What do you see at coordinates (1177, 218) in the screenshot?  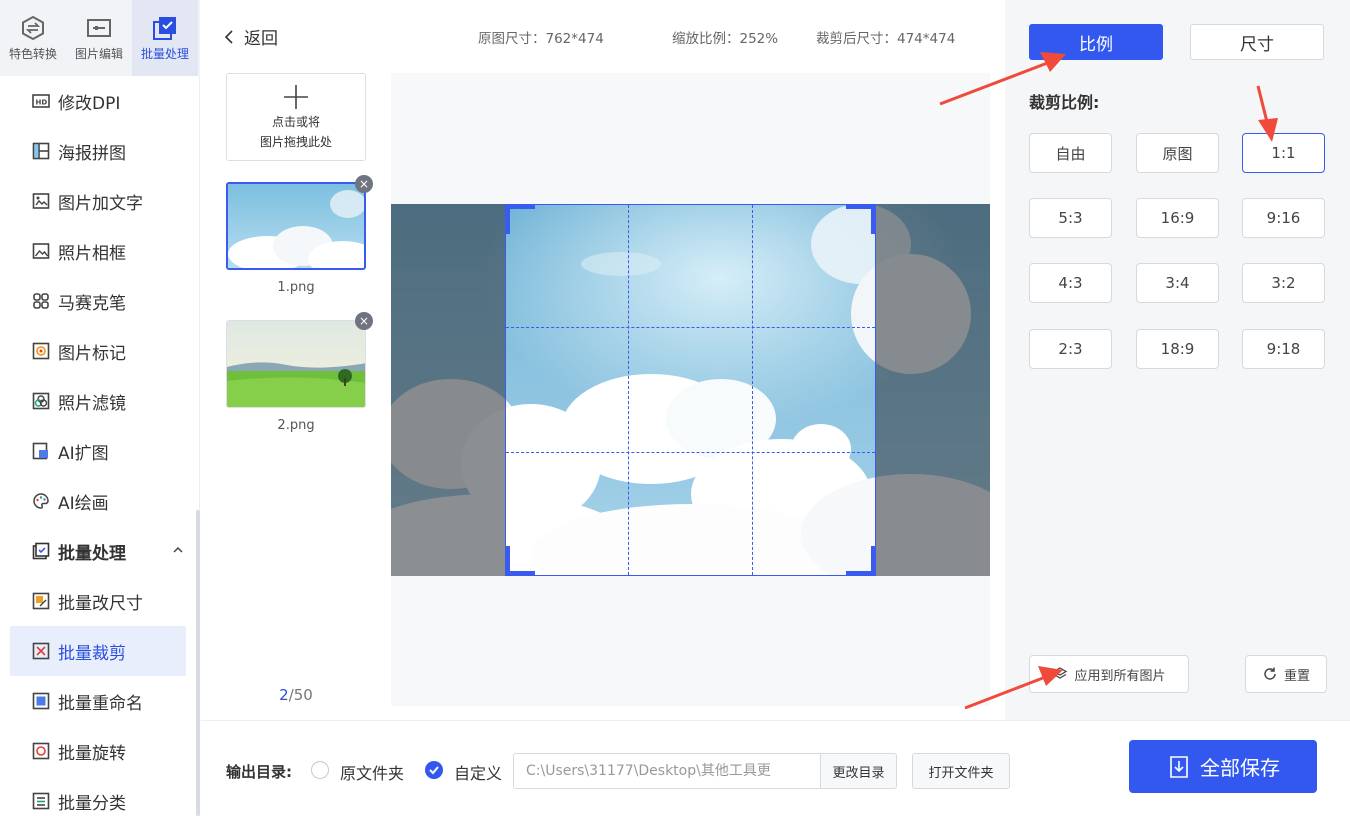 I see `ratio-16-9: 16:9` at bounding box center [1177, 218].